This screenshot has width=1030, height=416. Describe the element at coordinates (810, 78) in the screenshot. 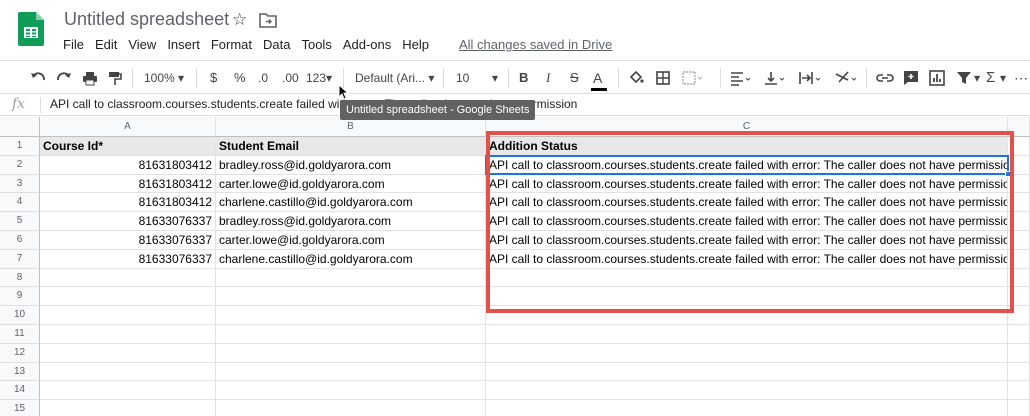

I see `text-wrap-icon` at that location.